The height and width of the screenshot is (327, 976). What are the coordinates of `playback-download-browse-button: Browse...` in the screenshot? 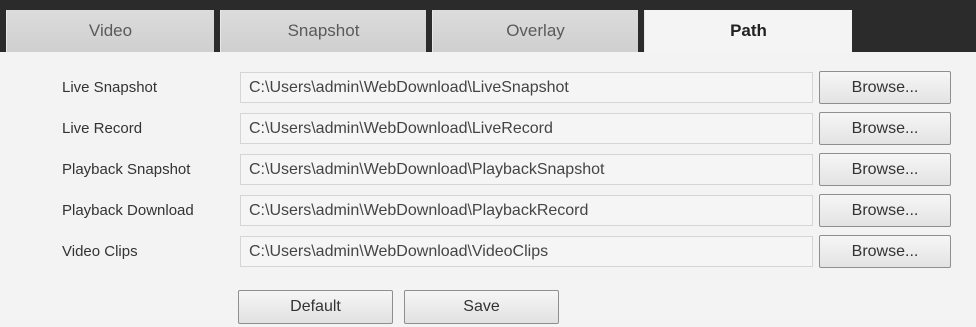 It's located at (885, 210).